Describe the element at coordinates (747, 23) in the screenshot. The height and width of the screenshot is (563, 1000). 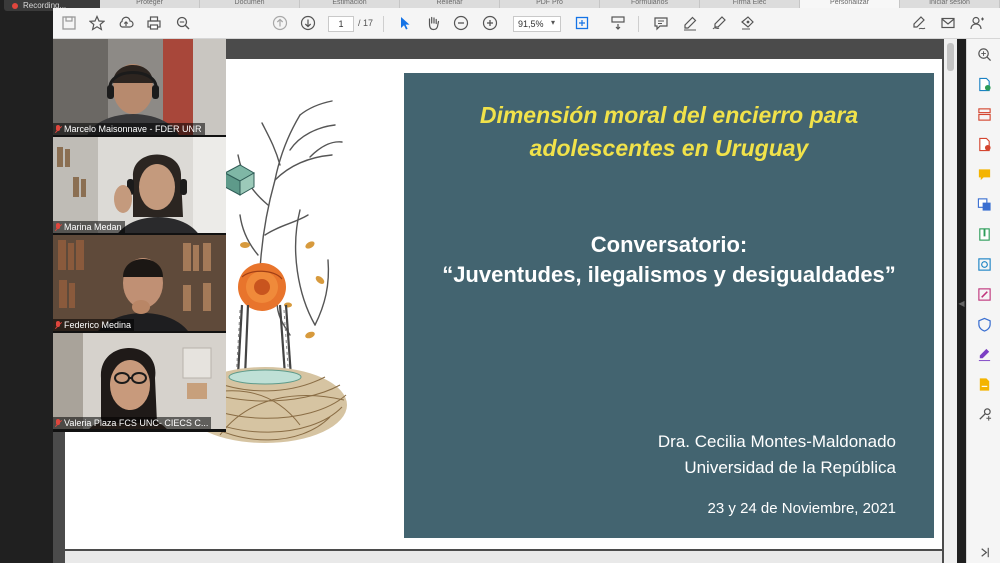
I see `stamp-icon` at that location.